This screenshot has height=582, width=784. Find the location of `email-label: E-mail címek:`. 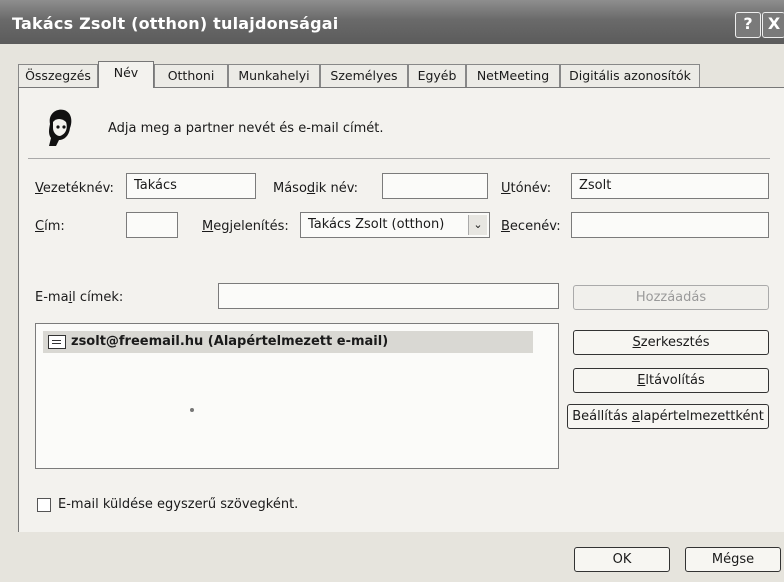

email-label: E-mail címek: is located at coordinates (79, 297).